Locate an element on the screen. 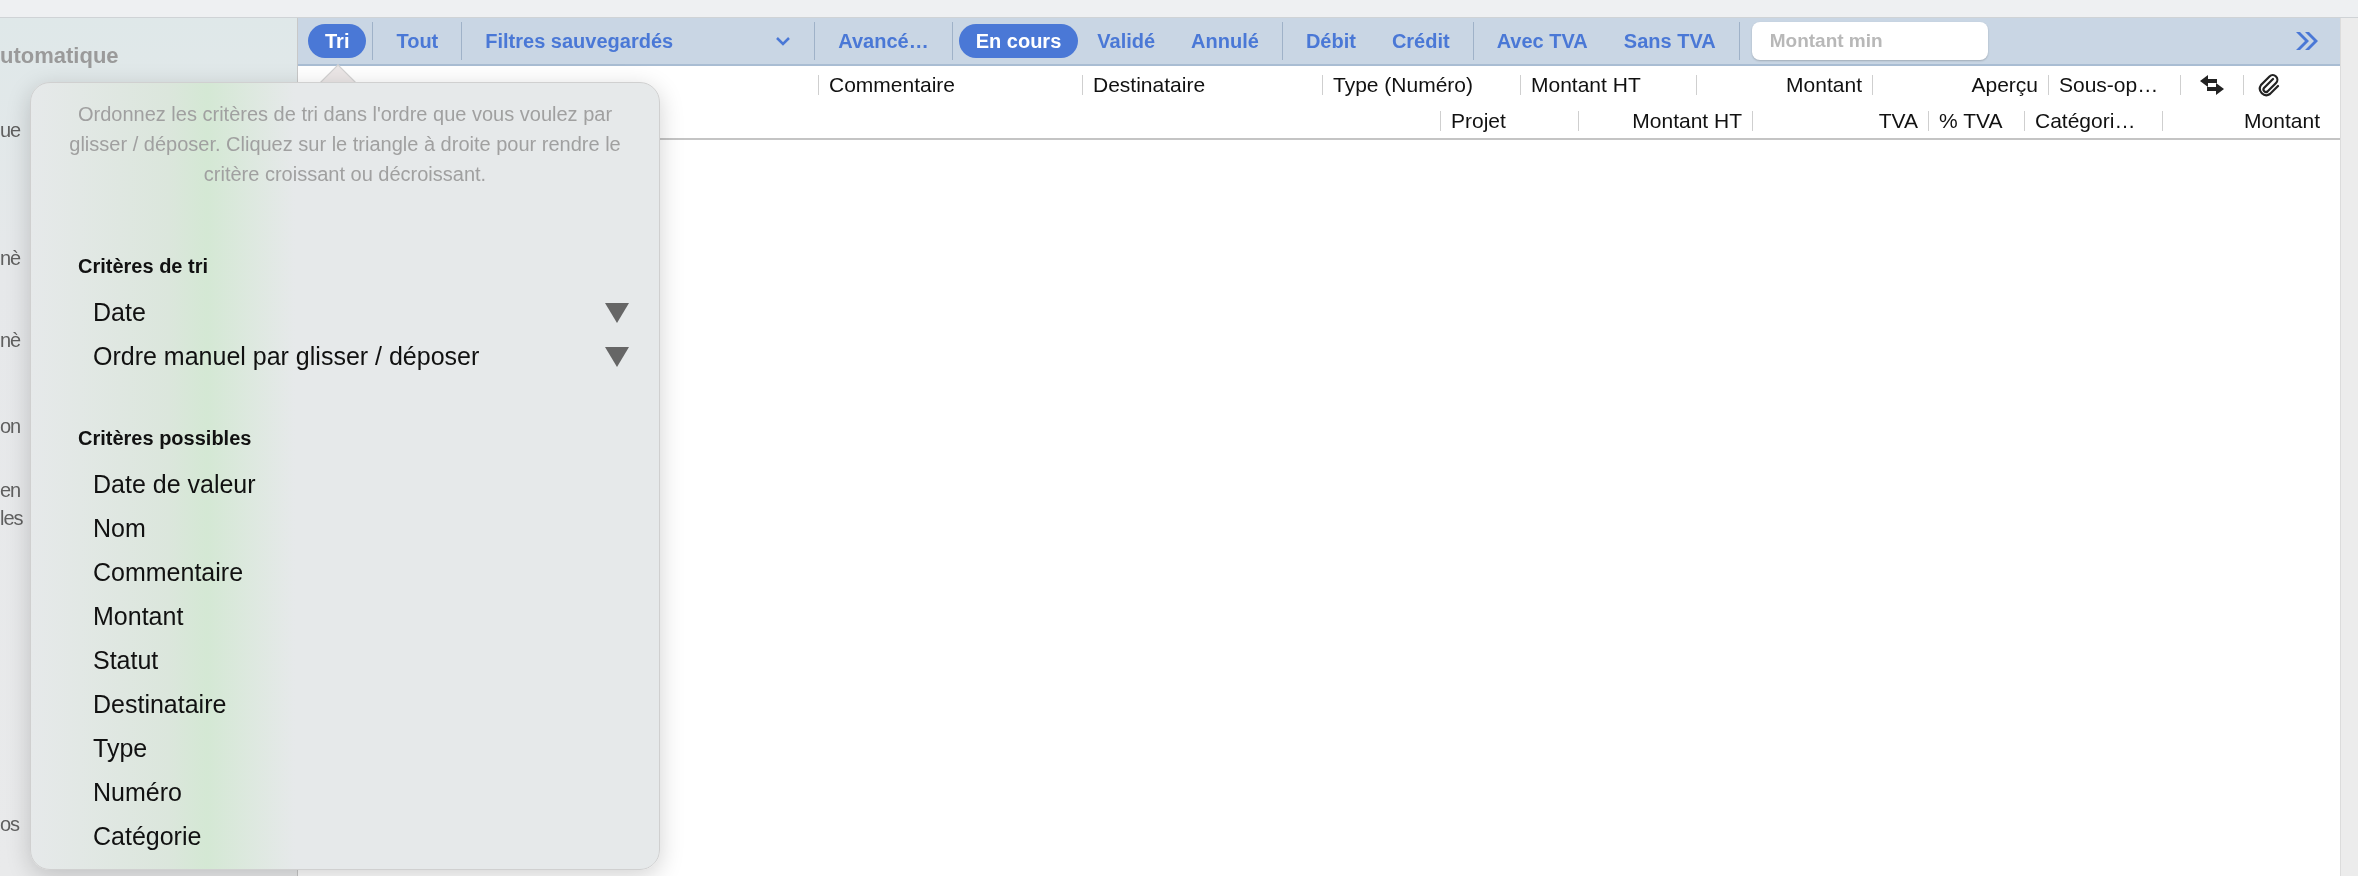 This screenshot has width=2358, height=876. sort-criterion: Catégorie is located at coordinates (353, 837).